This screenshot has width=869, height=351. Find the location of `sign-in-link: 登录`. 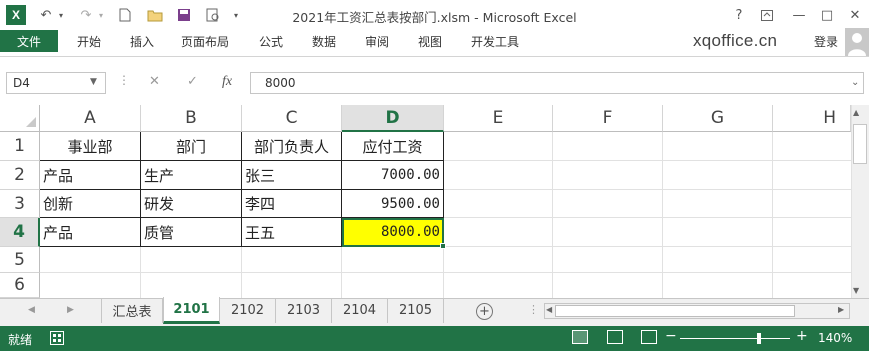

sign-in-link: 登录 is located at coordinates (826, 41).